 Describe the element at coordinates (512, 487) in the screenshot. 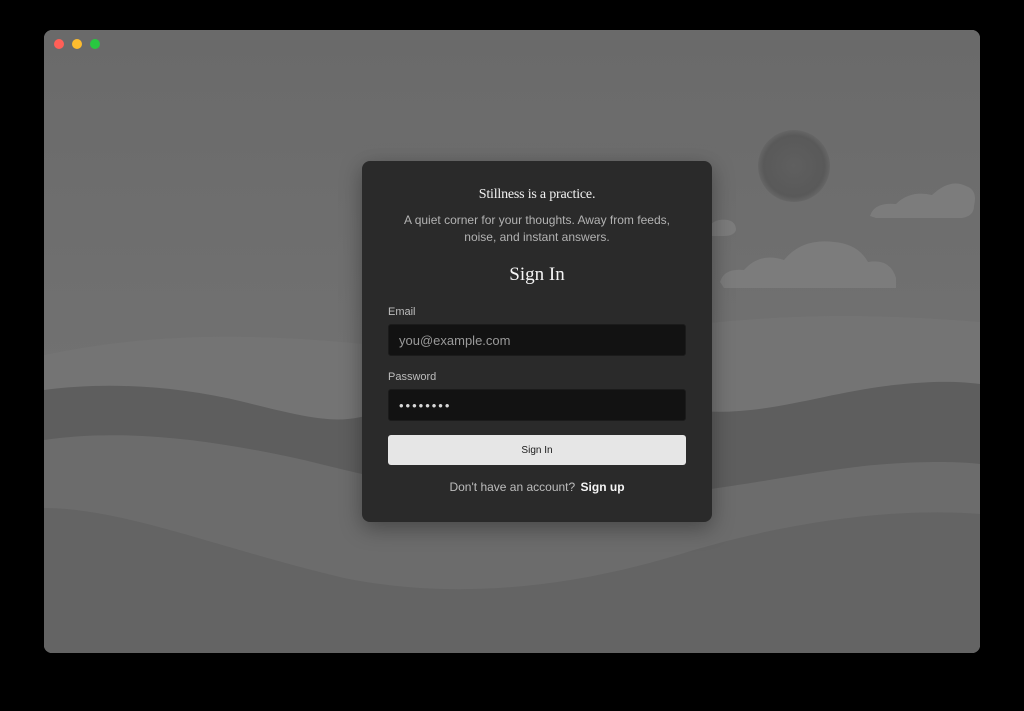

I see `signup-prompt-text: Don't have an account?` at that location.